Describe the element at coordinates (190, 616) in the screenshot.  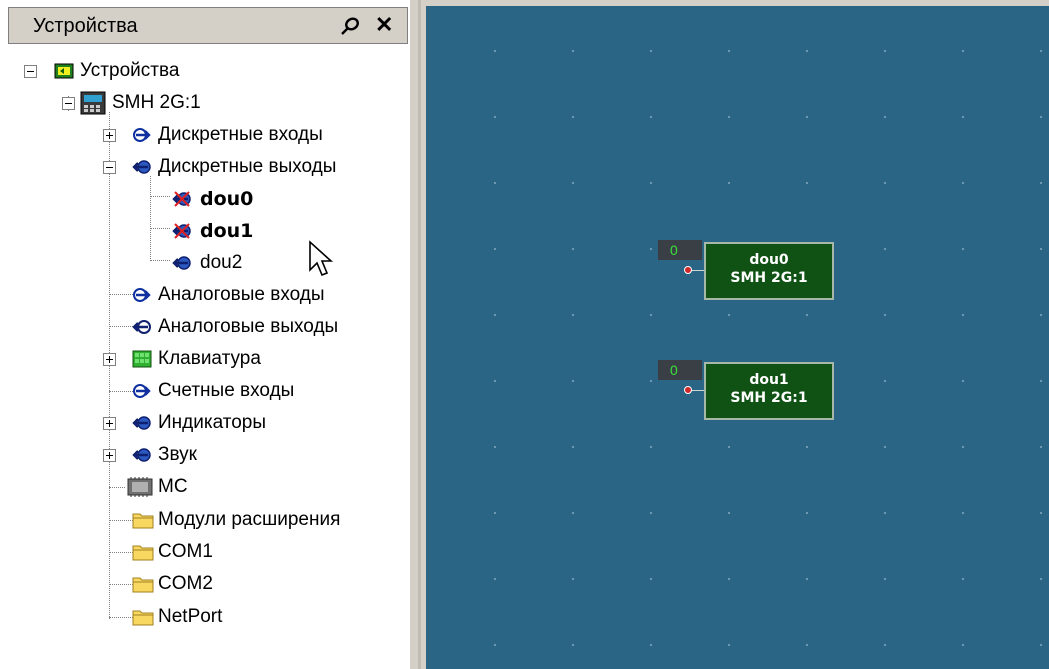
I see `tree-item-label: NetPort` at that location.